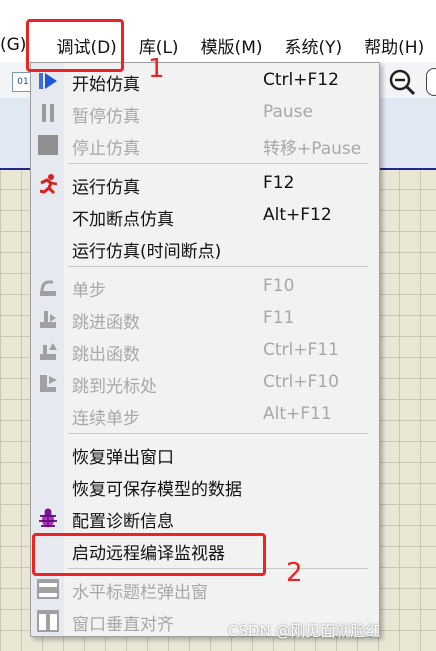 Image resolution: width=436 pixels, height=651 pixels. What do you see at coordinates (205, 486) in the screenshot?
I see `menu-item-restore-model-data: 恢复可保存模型的数据` at bounding box center [205, 486].